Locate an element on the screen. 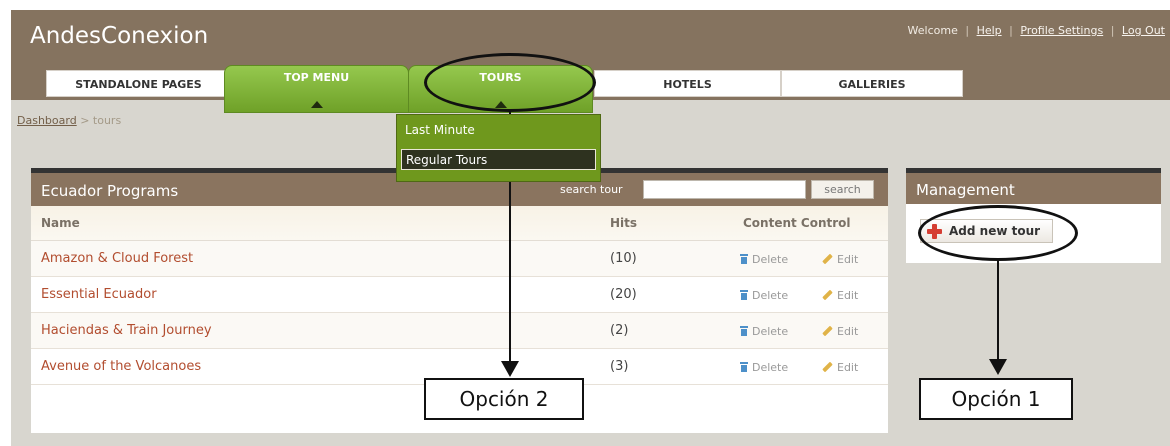 The image size is (1170, 446). tab-hotels: HOTELS is located at coordinates (687, 83).